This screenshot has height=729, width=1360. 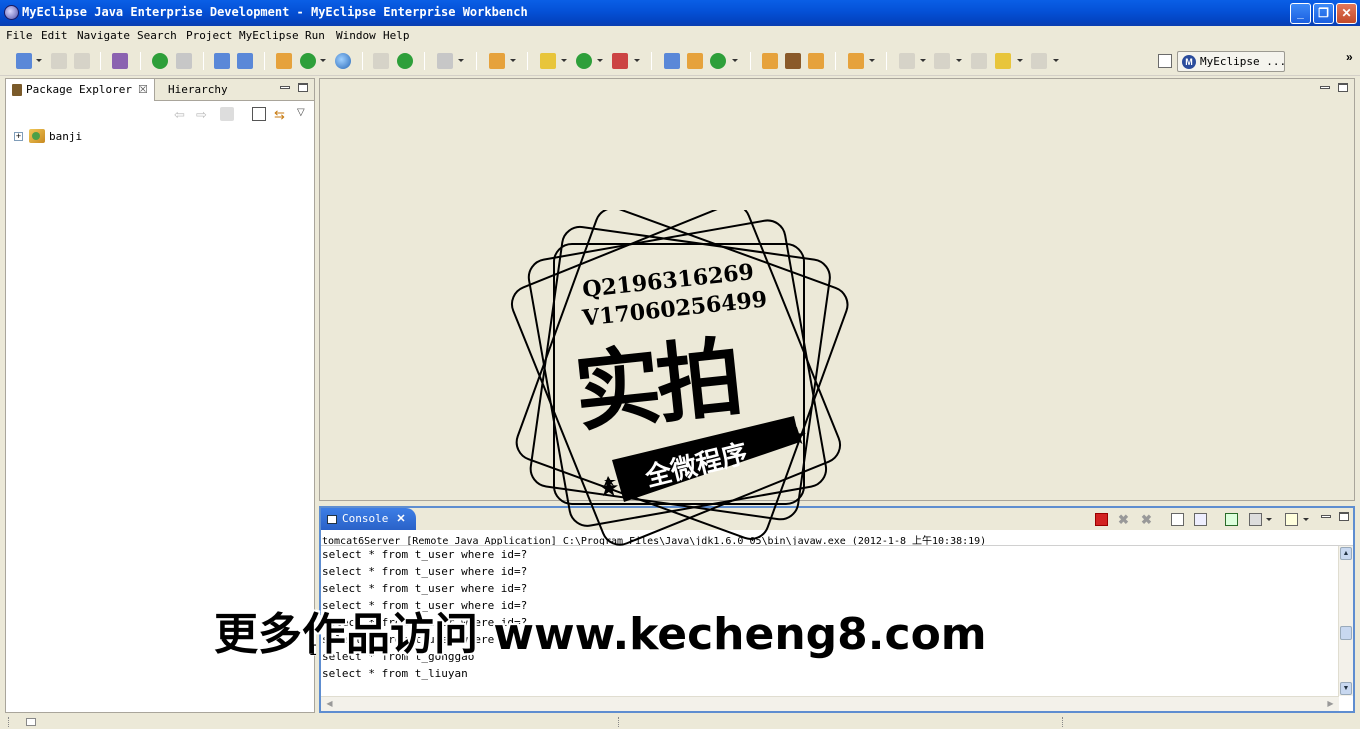 I want to click on forward-dropdown-arrow-icon, so click(x=1056, y=60).